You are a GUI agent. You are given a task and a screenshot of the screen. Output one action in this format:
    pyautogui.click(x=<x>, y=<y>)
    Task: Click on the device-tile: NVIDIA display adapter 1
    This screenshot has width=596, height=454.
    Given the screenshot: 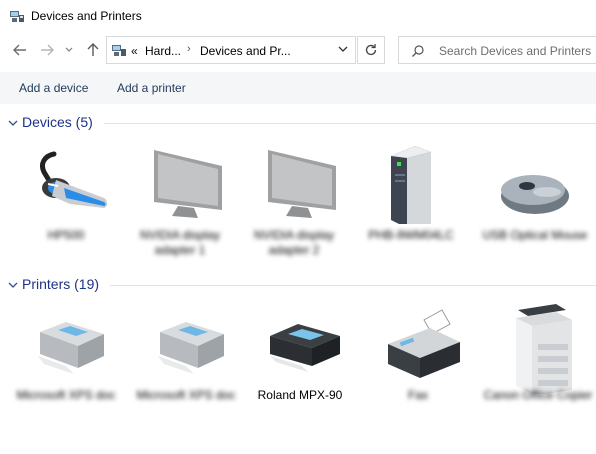 What is the action you would take?
    pyautogui.click(x=180, y=201)
    